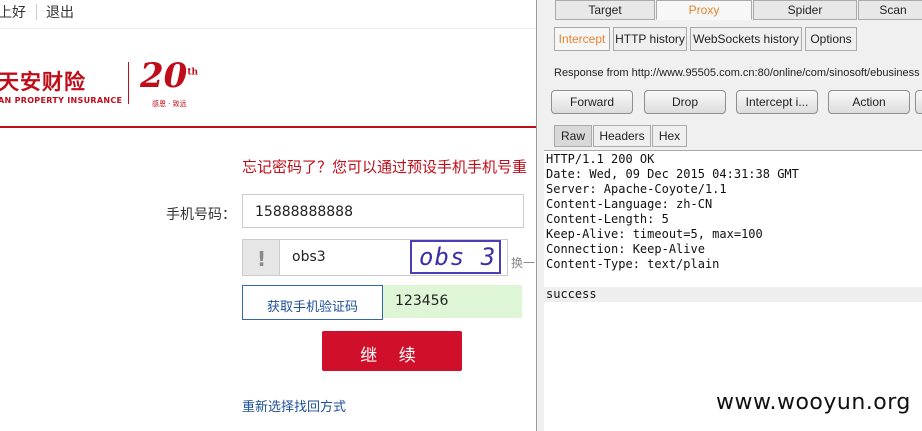 Image resolution: width=922 pixels, height=431 pixels. What do you see at coordinates (831, 39) in the screenshot?
I see `tab-options: Options` at bounding box center [831, 39].